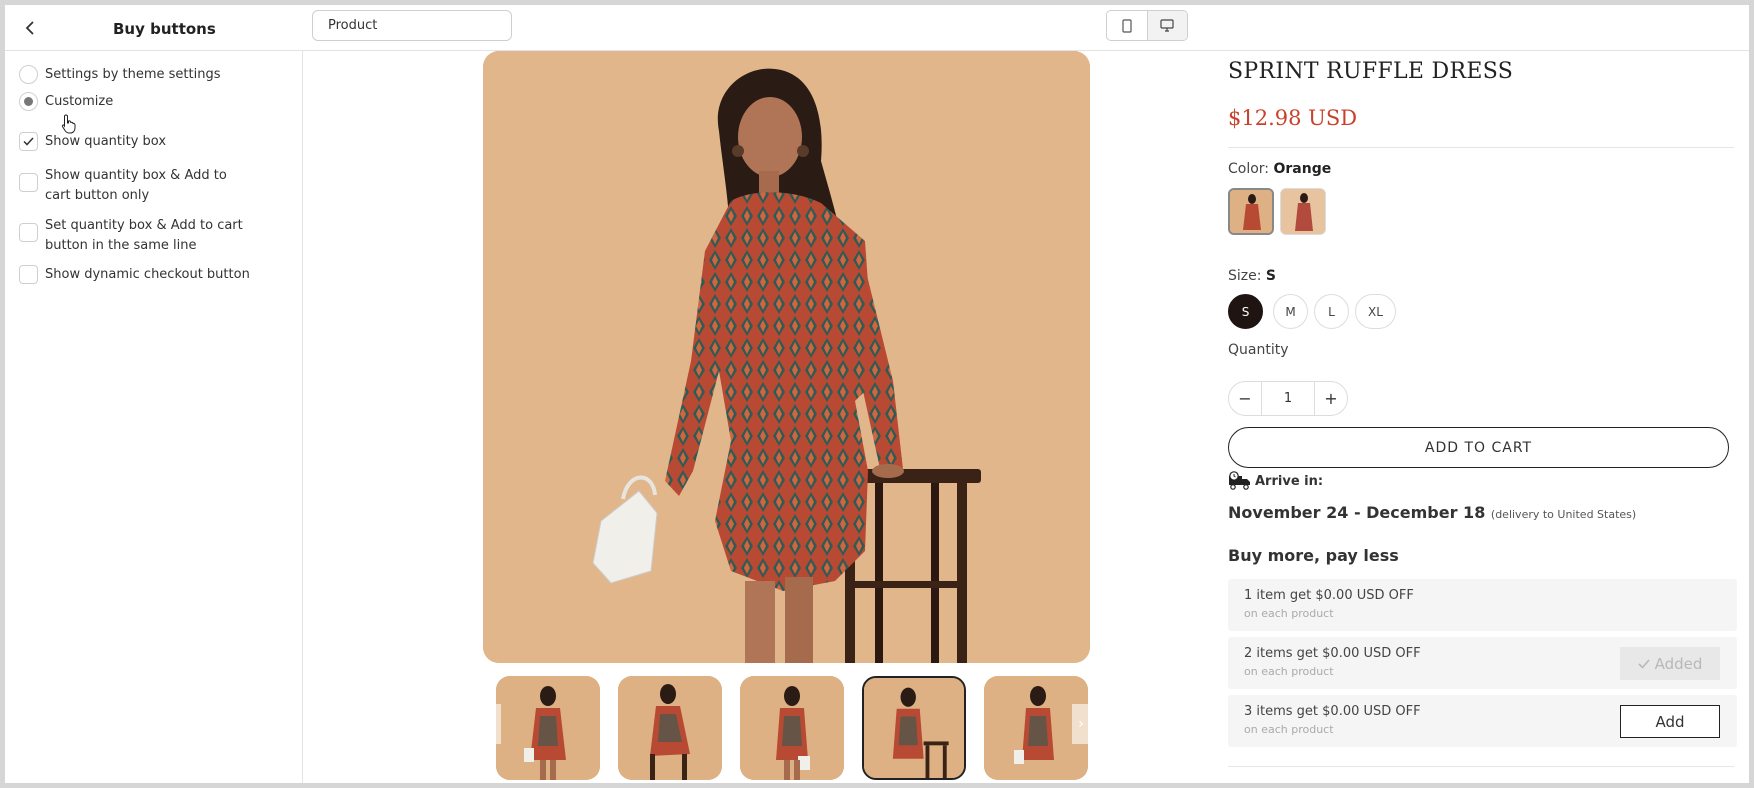 This screenshot has width=1754, height=788. What do you see at coordinates (1332, 653) in the screenshot?
I see `tier-main-text: 2 items get $0.00 USD OFF` at bounding box center [1332, 653].